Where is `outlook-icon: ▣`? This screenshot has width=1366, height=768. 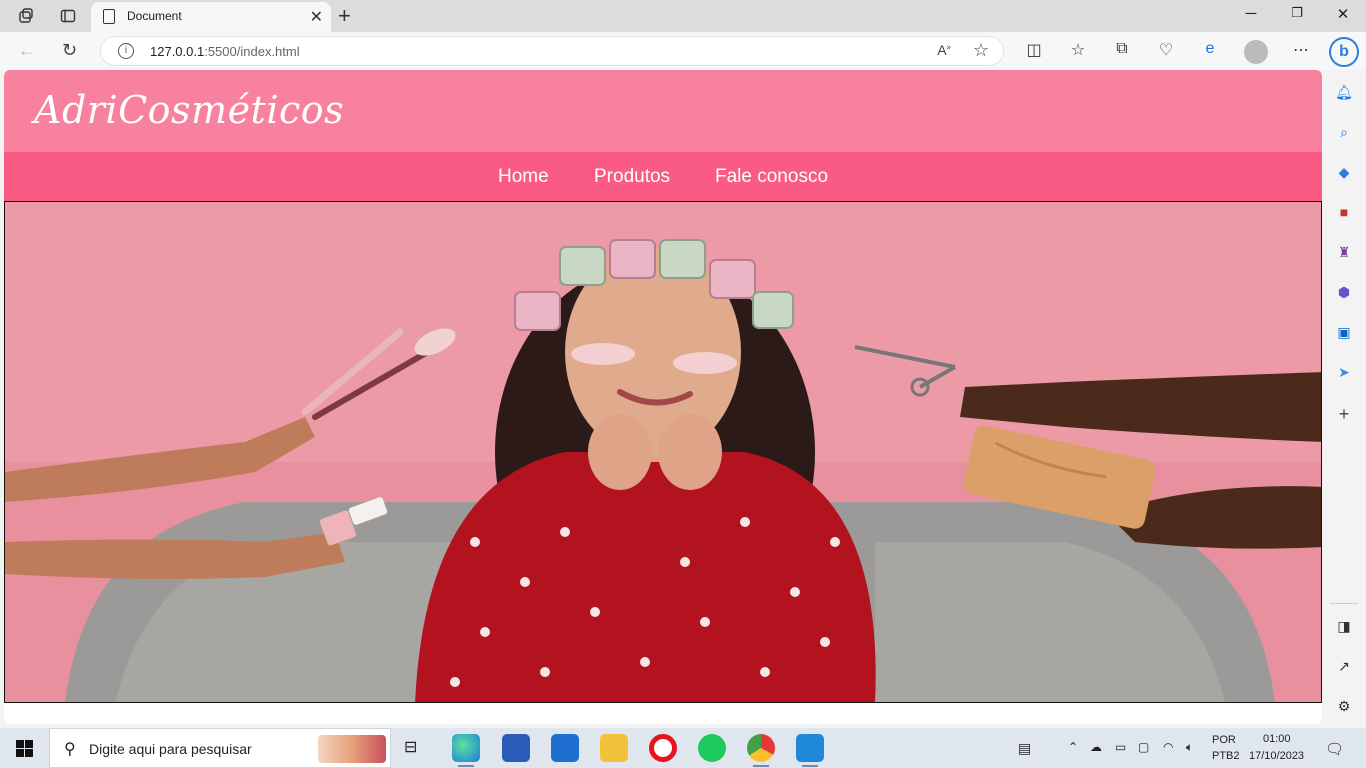 outlook-icon: ▣ is located at coordinates (1344, 332).